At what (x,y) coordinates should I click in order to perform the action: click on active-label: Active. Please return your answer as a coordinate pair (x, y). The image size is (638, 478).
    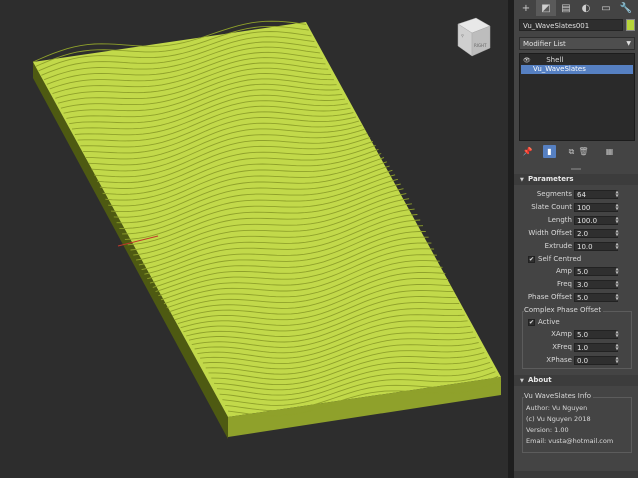
    Looking at the image, I should click on (549, 322).